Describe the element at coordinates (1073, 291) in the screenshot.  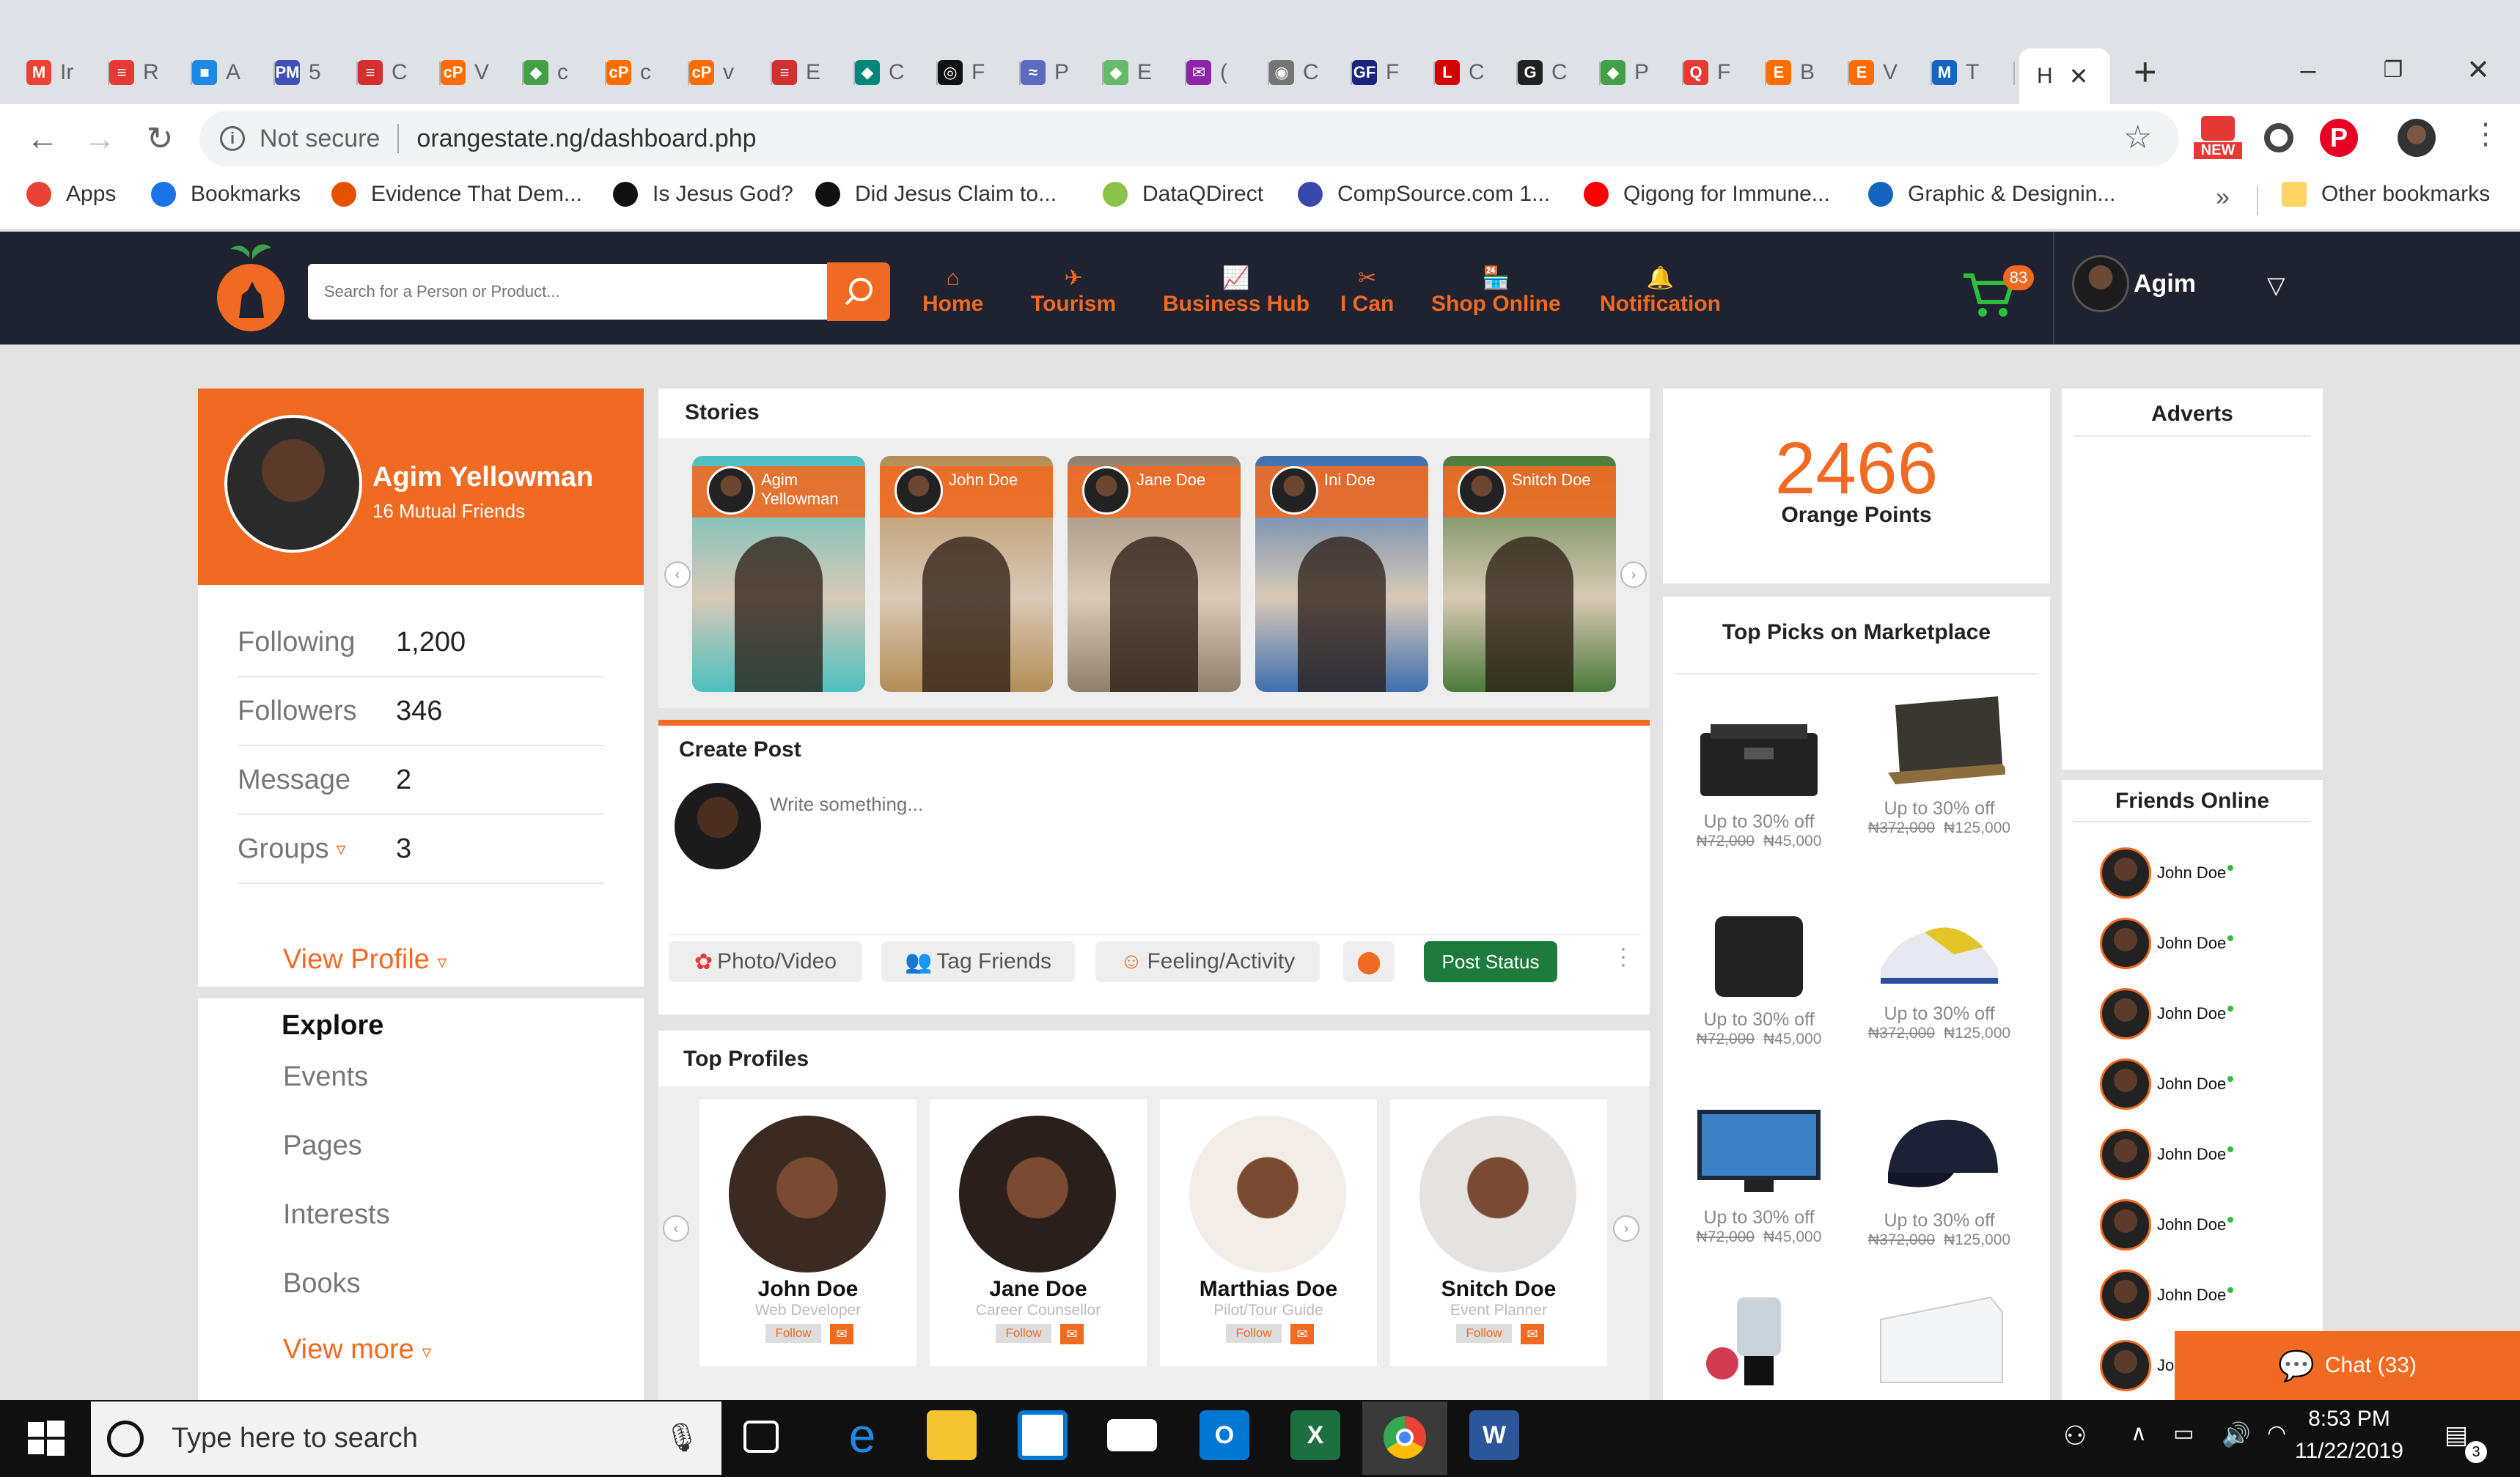
I see `menu-item-tourism: ✈ Tourism` at that location.